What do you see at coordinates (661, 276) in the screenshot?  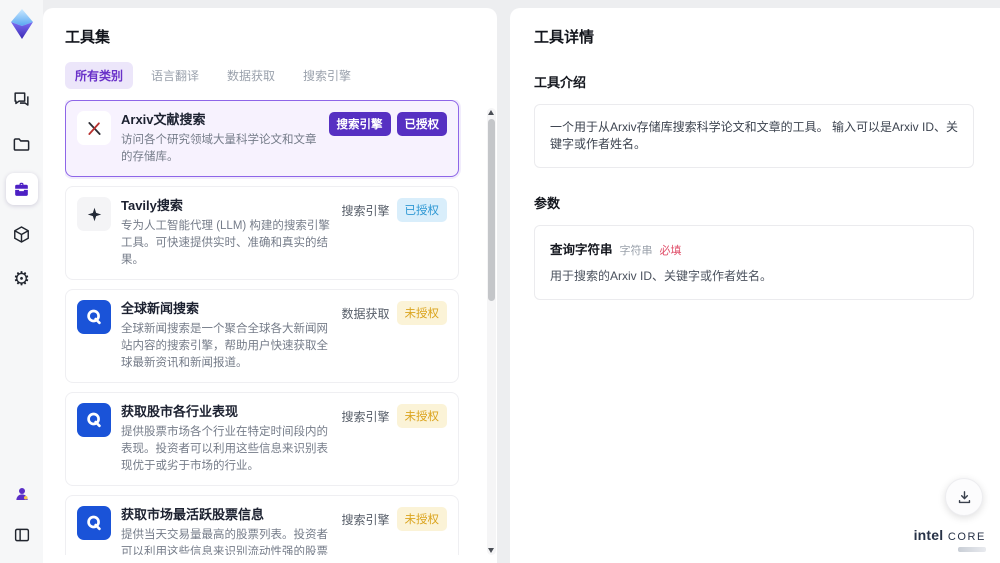 I see `param-description: 用于搜索的Arxiv ID、关键字或作者姓名。` at bounding box center [661, 276].